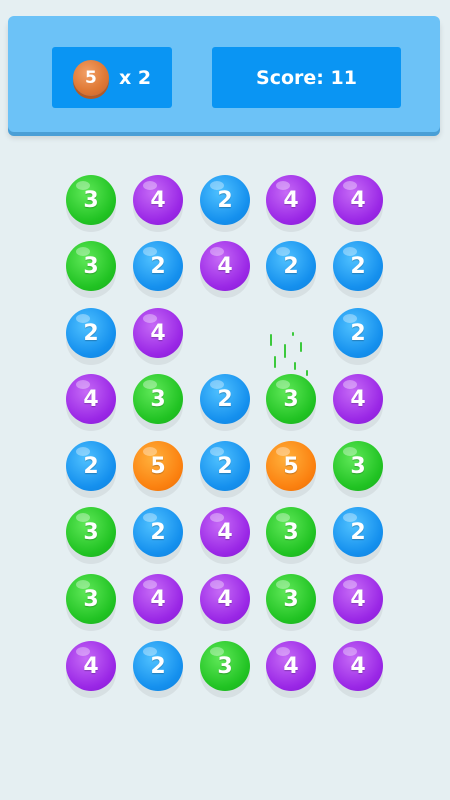 The image size is (450, 800). I want to click on ball-r5-c1: 2, so click(91, 466).